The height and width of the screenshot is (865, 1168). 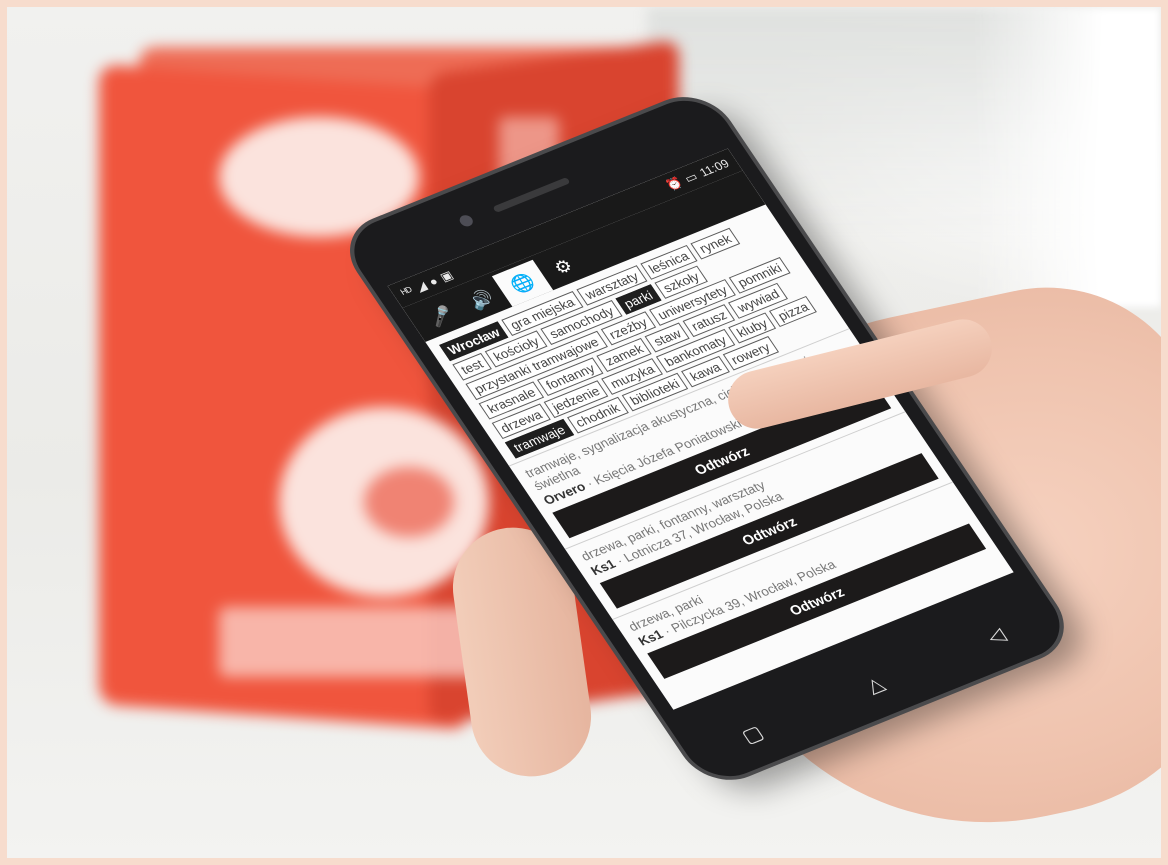 What do you see at coordinates (674, 184) in the screenshot?
I see `alarm-icon: ⏰` at bounding box center [674, 184].